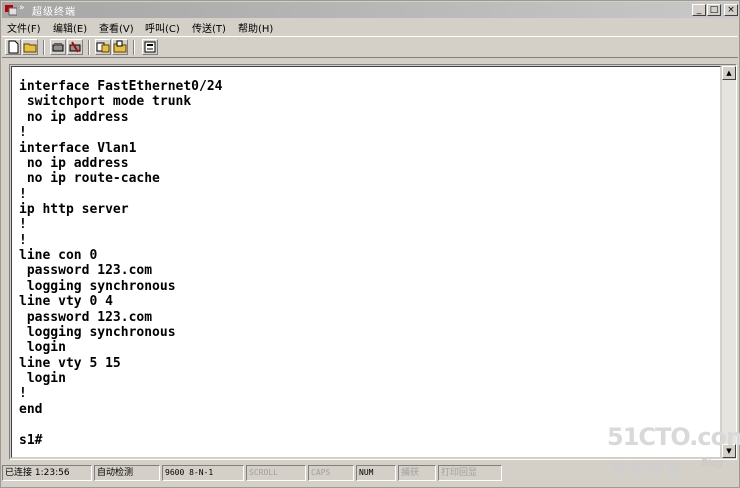 The width and height of the screenshot is (740, 488). Describe the element at coordinates (58, 47) in the screenshot. I see `phone-icon` at that location.